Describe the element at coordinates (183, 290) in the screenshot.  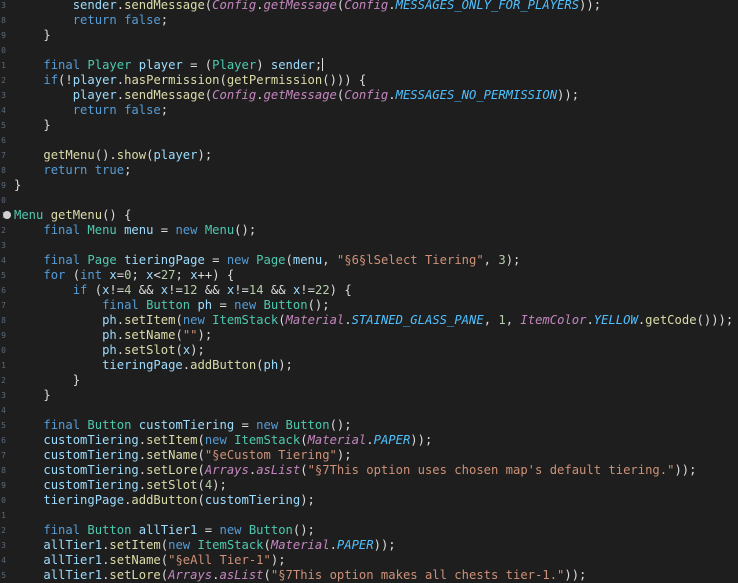
I see `code-line: if (x!=4 && x!=12 && x!=14 && x!=22) {` at that location.